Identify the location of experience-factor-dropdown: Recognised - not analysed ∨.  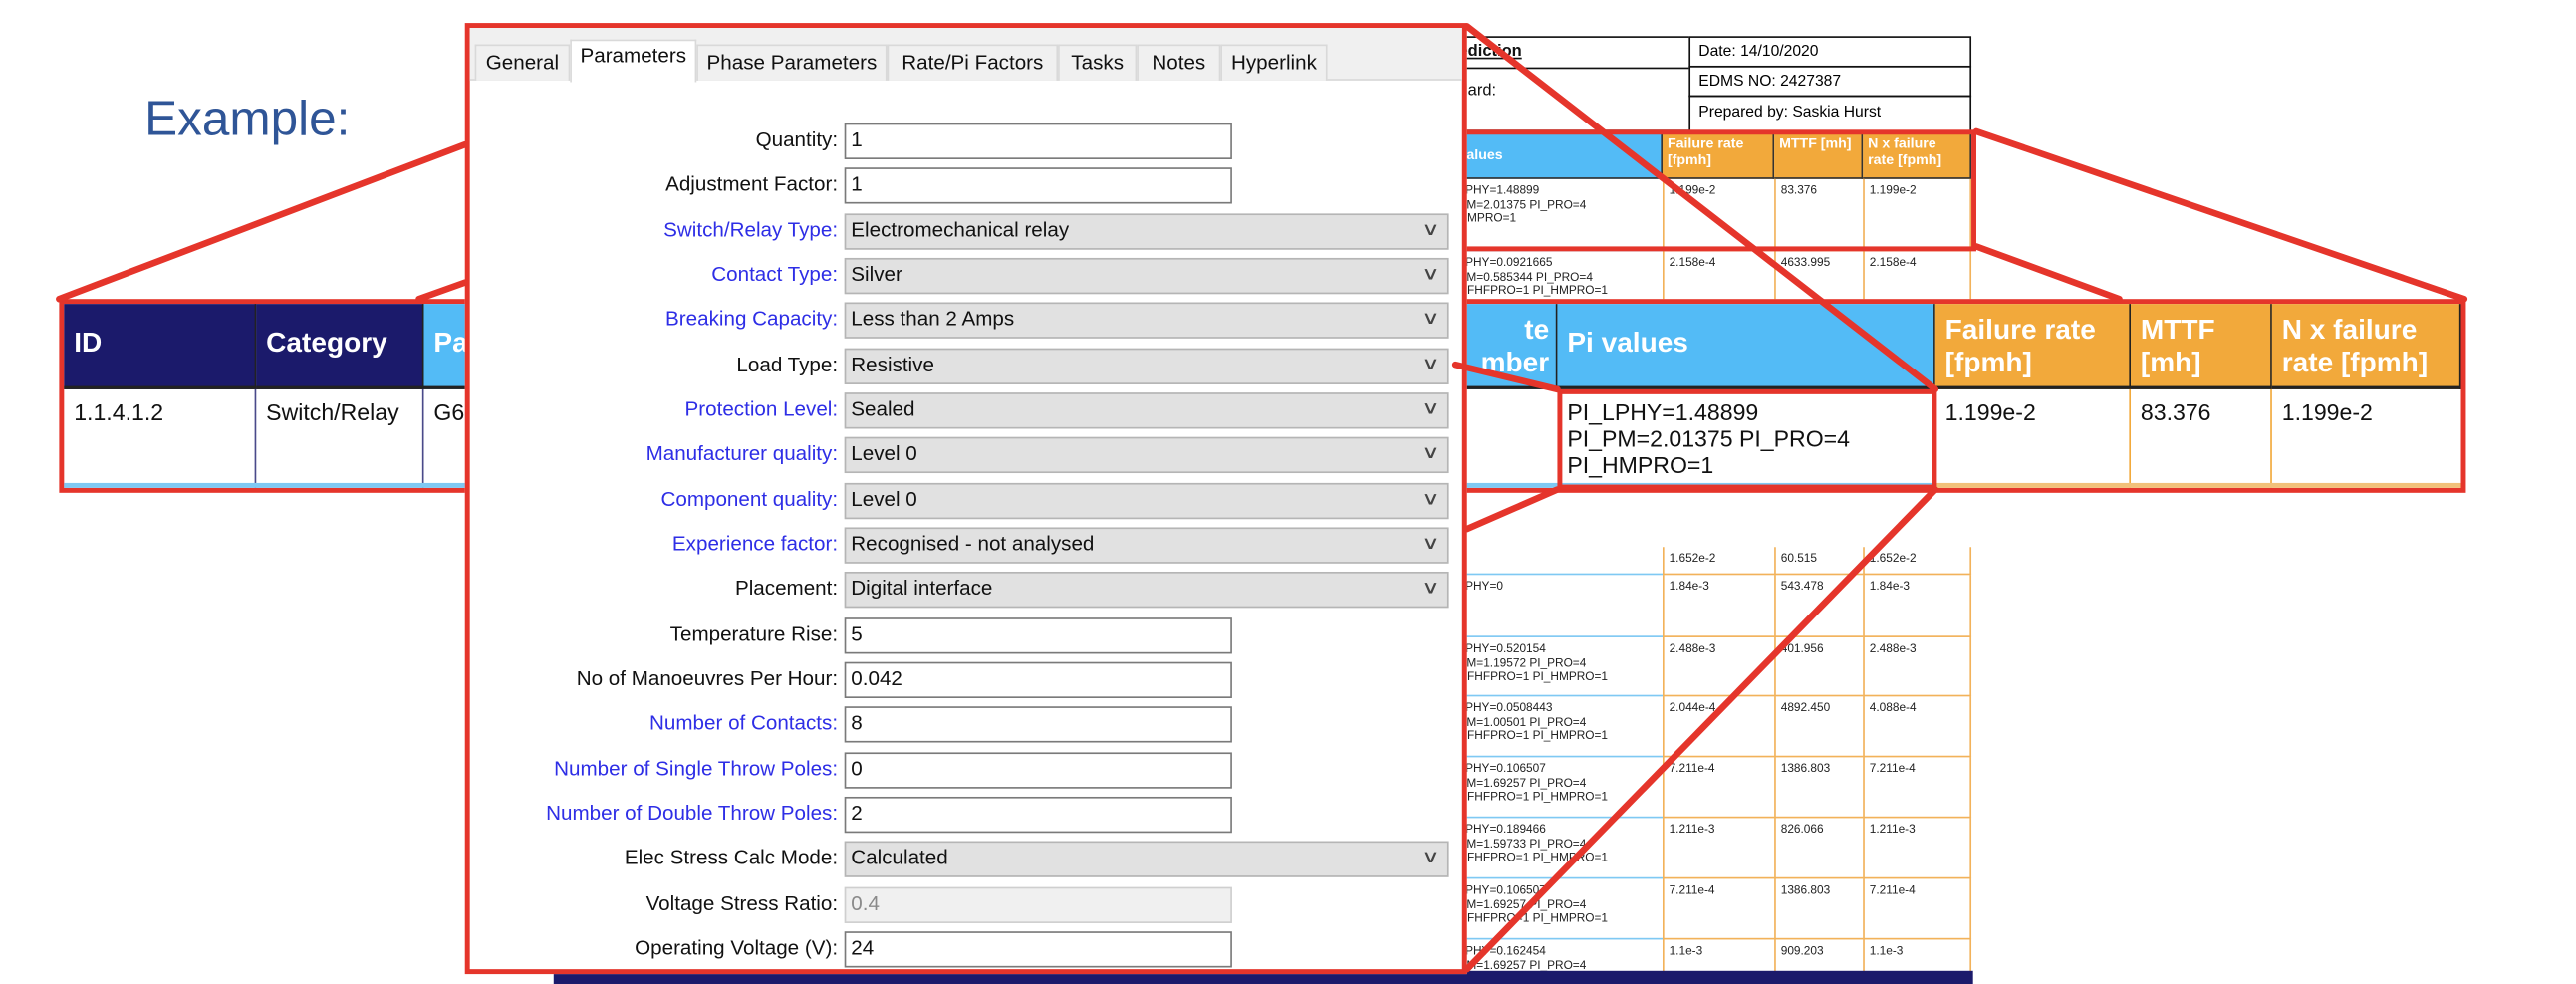
(1146, 545).